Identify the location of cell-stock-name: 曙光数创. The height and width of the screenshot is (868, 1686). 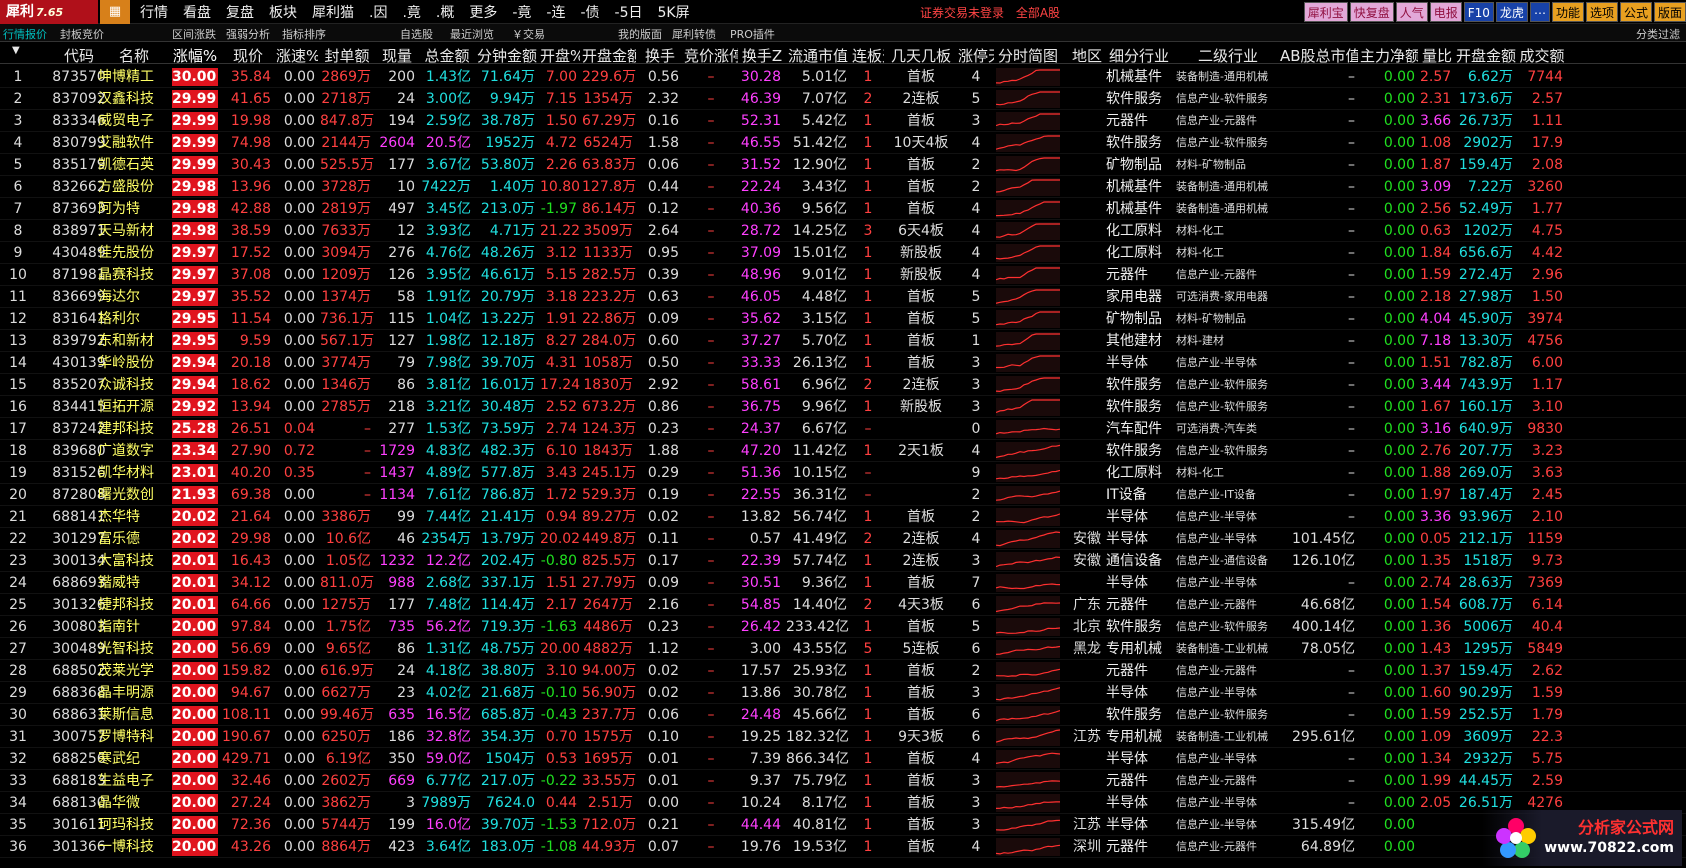
(134, 495).